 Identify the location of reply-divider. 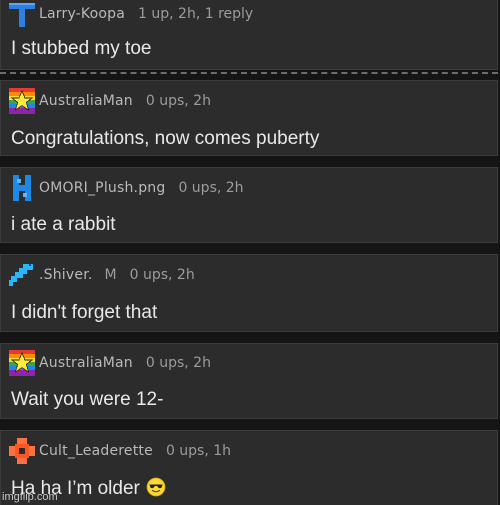
(249, 73).